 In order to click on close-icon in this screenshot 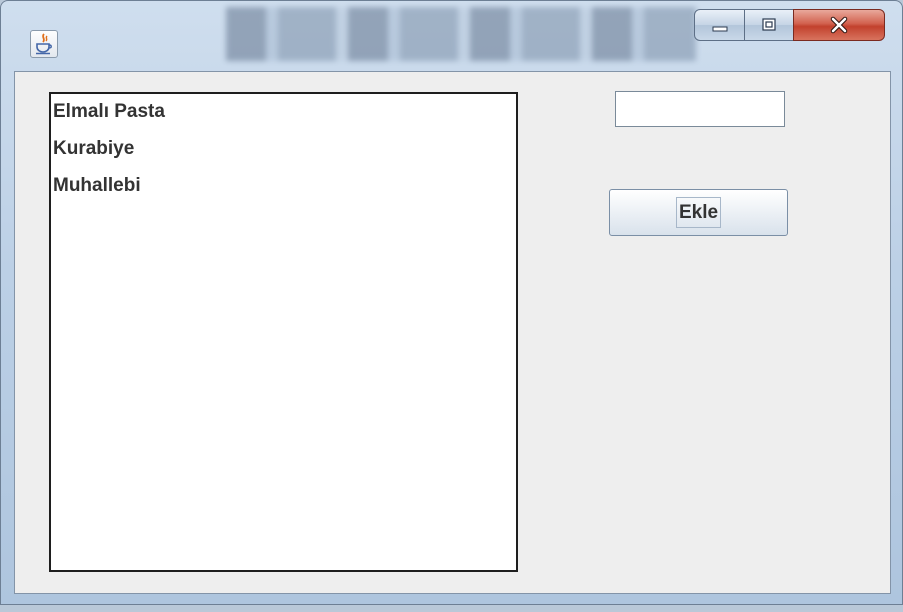, I will do `click(839, 25)`.